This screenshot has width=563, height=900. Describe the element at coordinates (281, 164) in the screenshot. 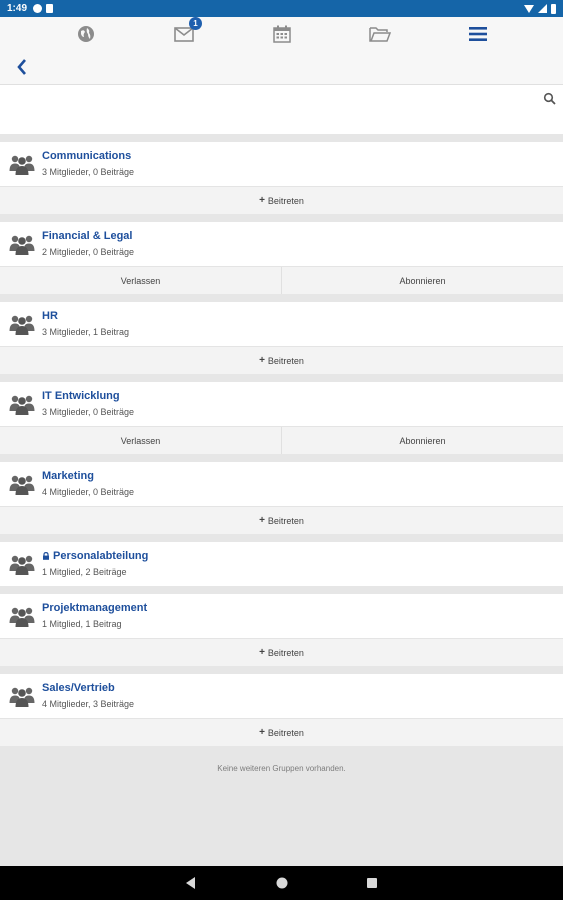

I see `group-header: Communications 3 Mitglieder, 0 Beiträge` at that location.